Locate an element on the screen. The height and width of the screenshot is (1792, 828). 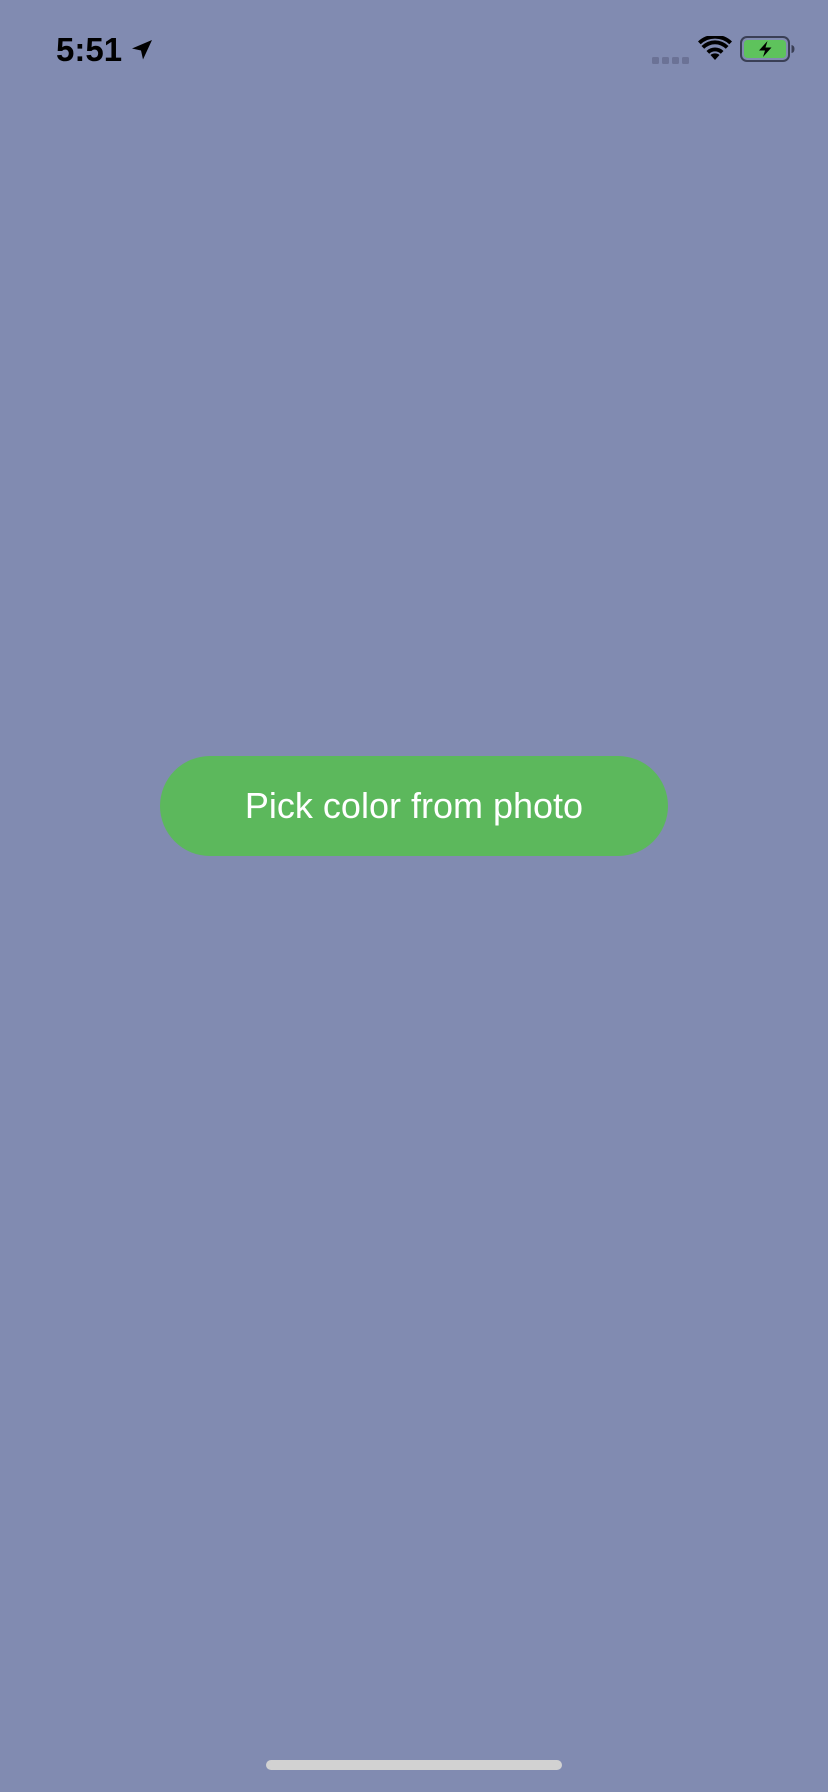
status-bar: 5:51 is located at coordinates (414, 50).